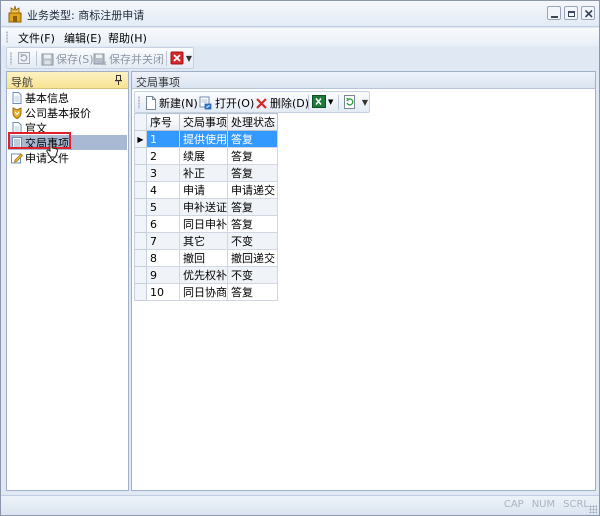  What do you see at coordinates (171, 103) in the screenshot?
I see `new-button: 新建(N)` at bounding box center [171, 103].